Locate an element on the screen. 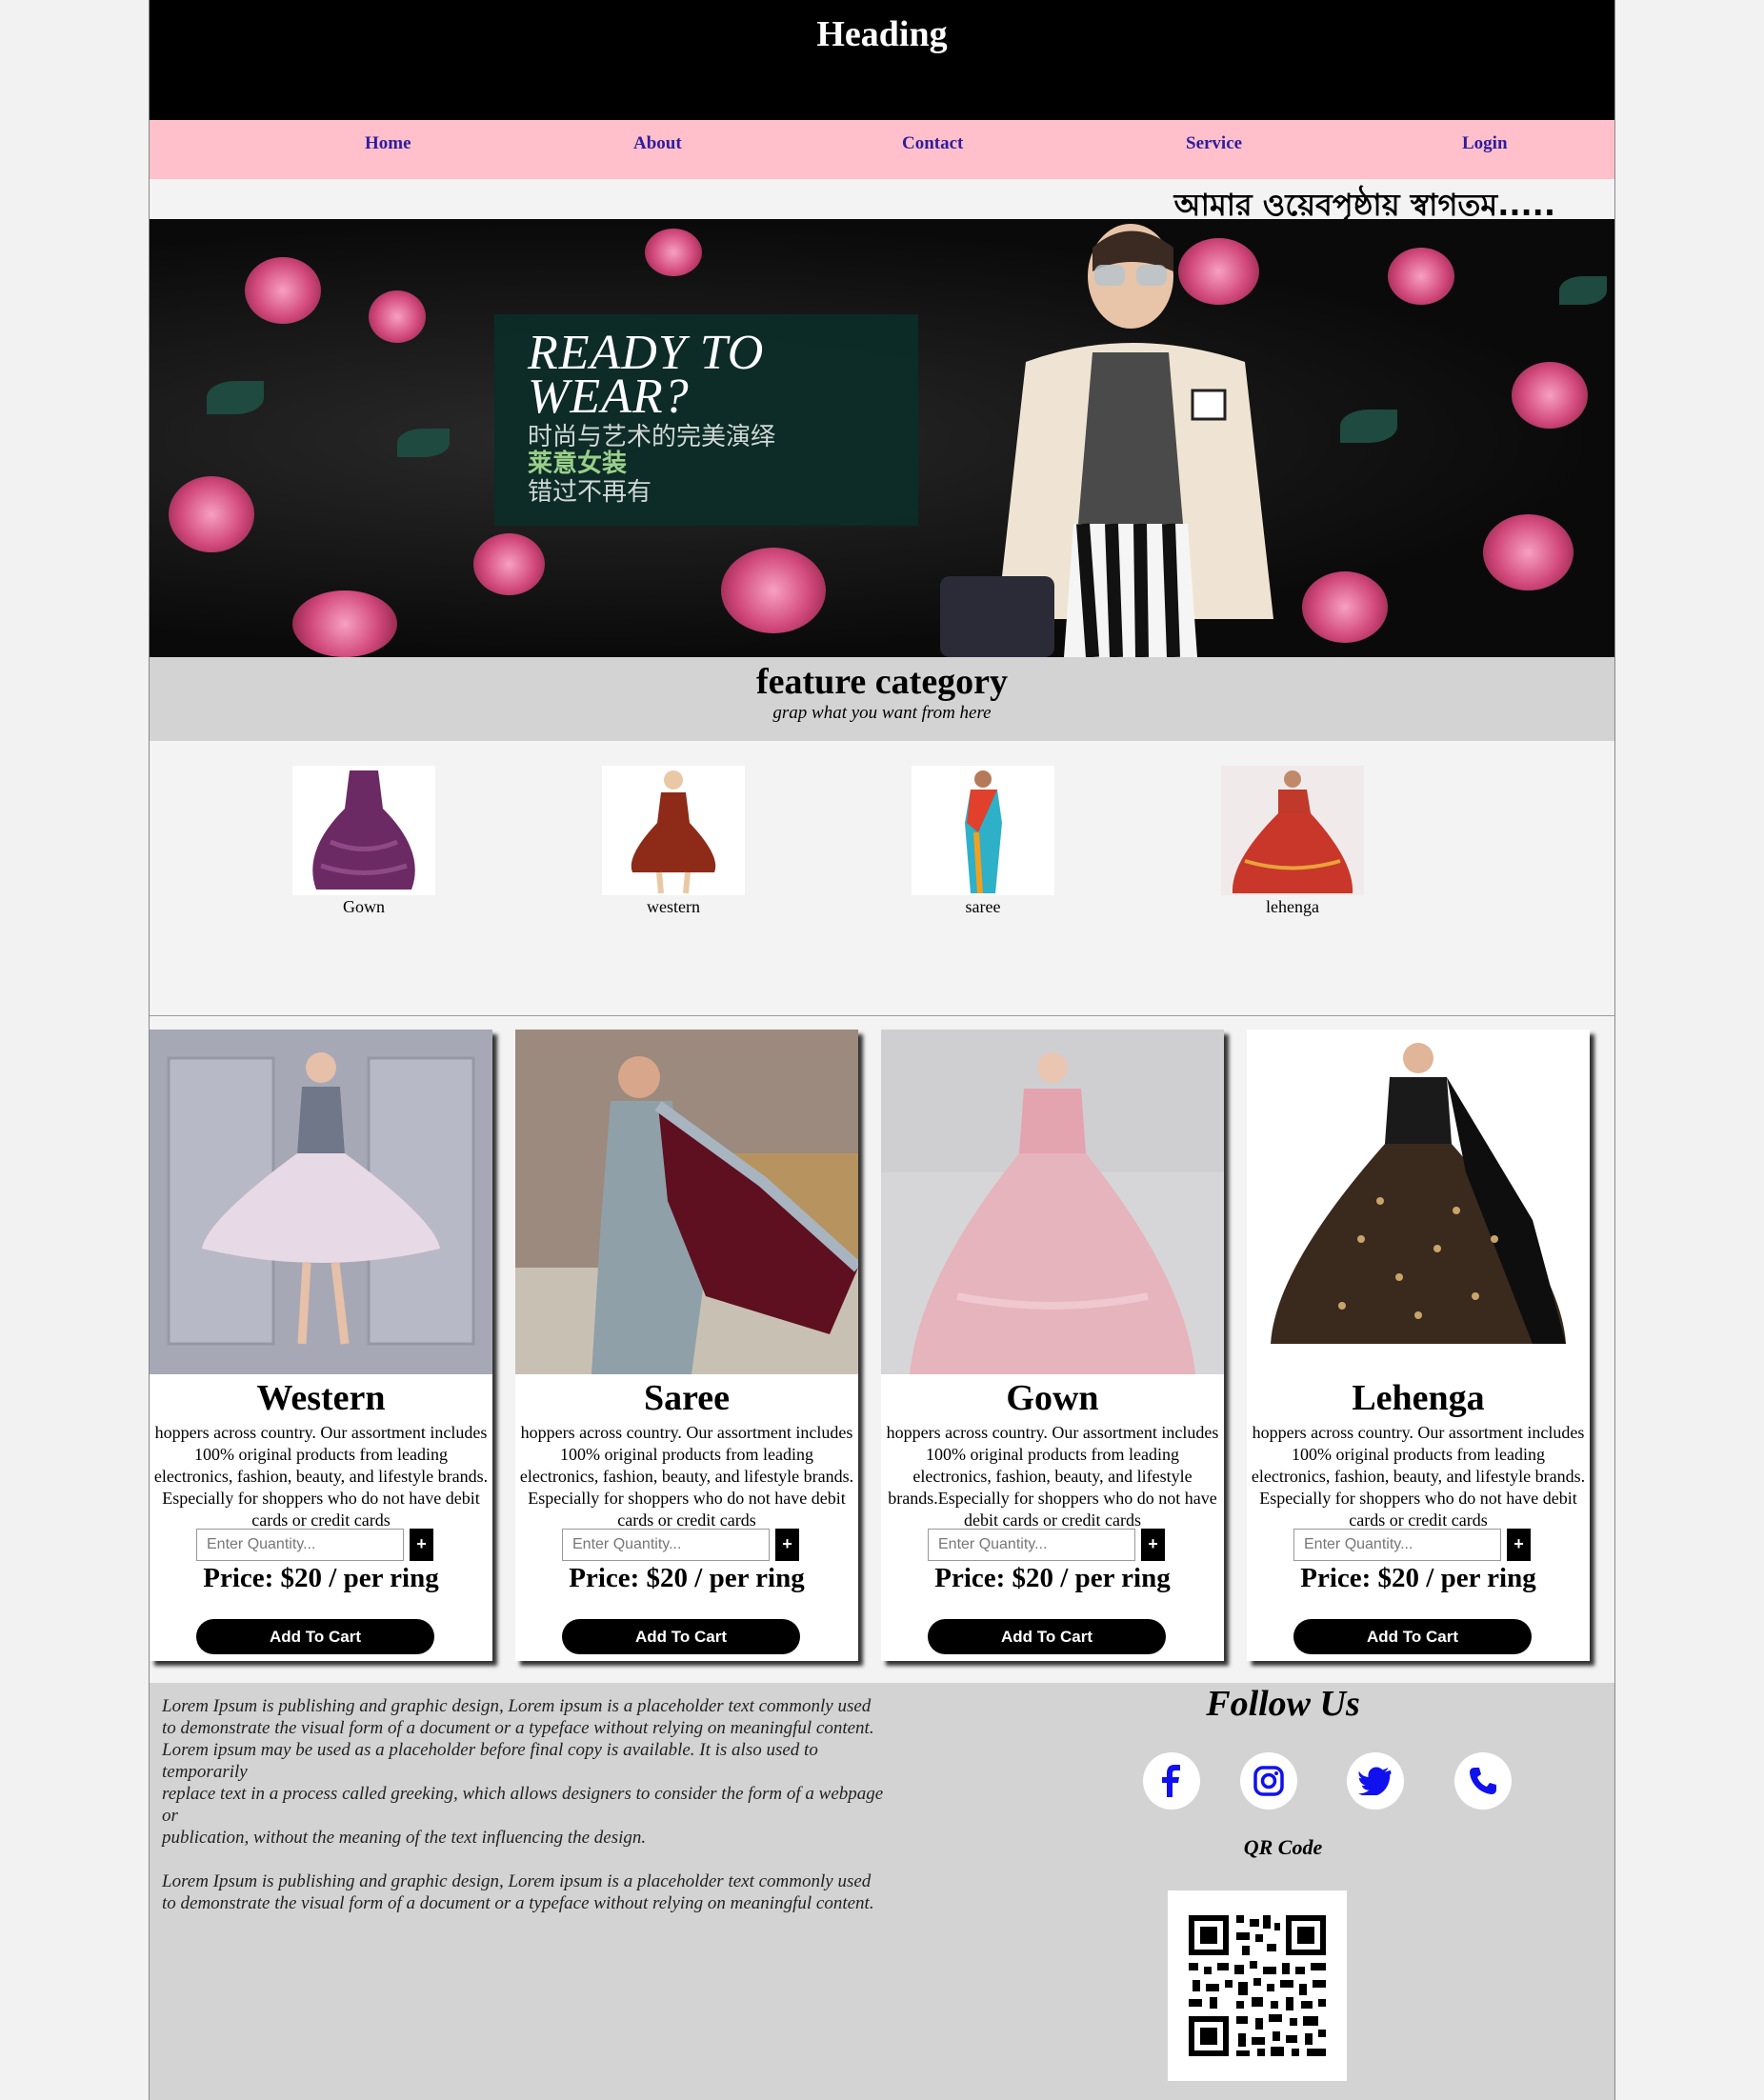 The image size is (1764, 2100). promo-line-5: 错过不再有 is located at coordinates (590, 492).